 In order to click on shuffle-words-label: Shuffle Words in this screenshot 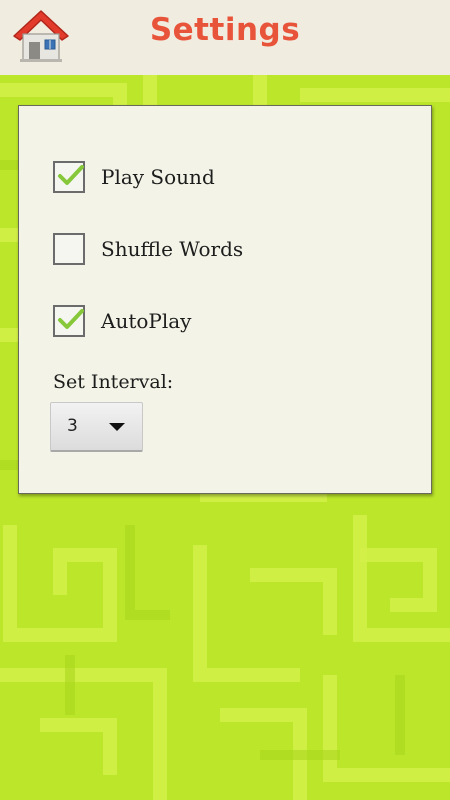, I will do `click(172, 249)`.